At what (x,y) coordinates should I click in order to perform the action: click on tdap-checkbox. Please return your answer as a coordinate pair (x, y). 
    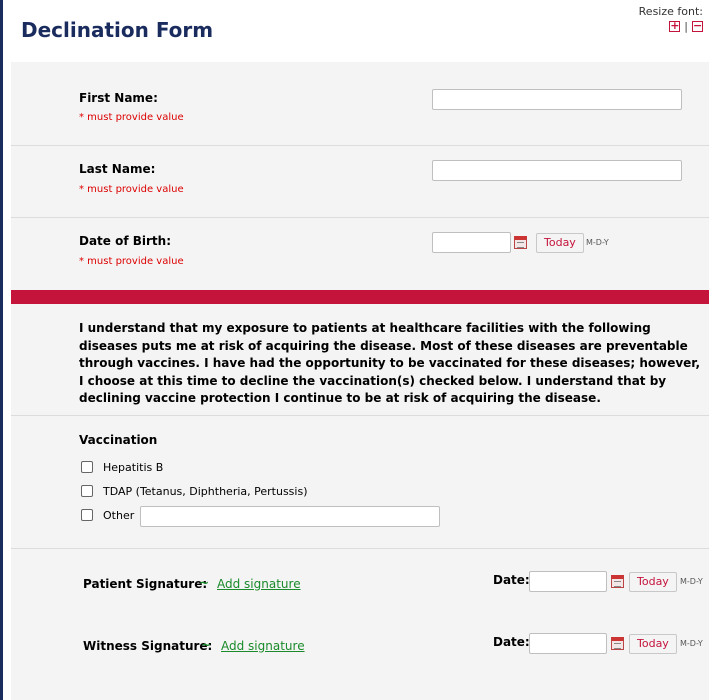
    Looking at the image, I should click on (87, 491).